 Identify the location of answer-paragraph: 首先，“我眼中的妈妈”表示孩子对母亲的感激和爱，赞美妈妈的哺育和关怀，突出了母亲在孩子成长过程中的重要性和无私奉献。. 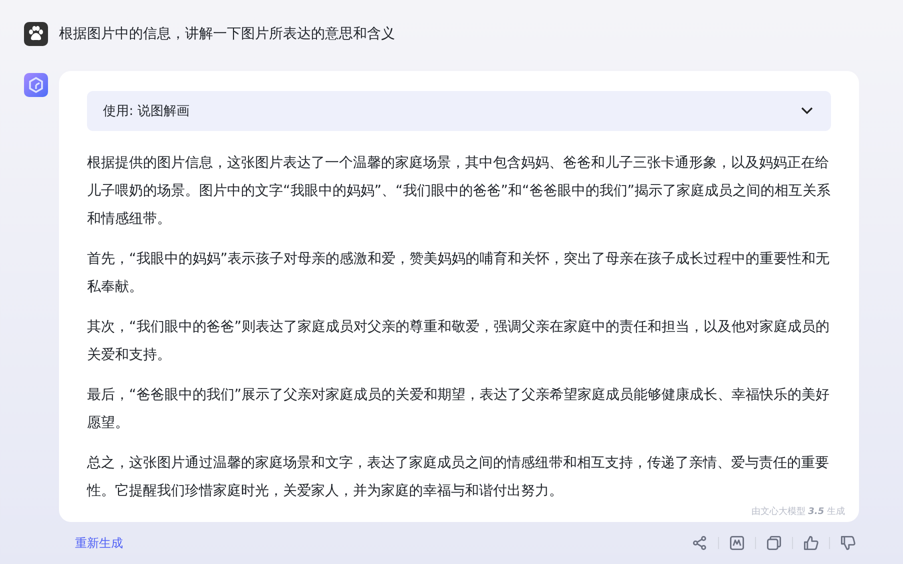
(459, 273).